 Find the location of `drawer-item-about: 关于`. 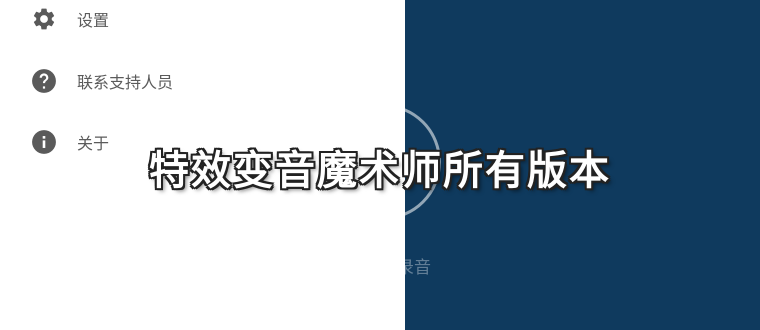

drawer-item-about: 关于 is located at coordinates (210, 142).